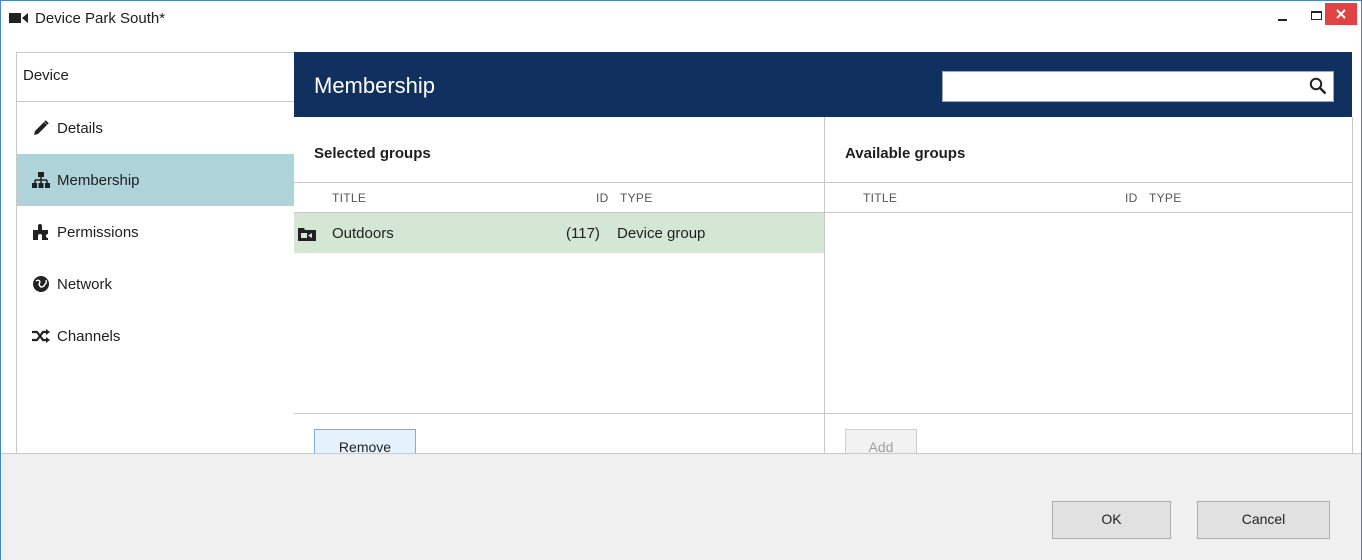 This screenshot has width=1362, height=560. What do you see at coordinates (85, 284) in the screenshot?
I see `sidebar-item-label: Network` at bounding box center [85, 284].